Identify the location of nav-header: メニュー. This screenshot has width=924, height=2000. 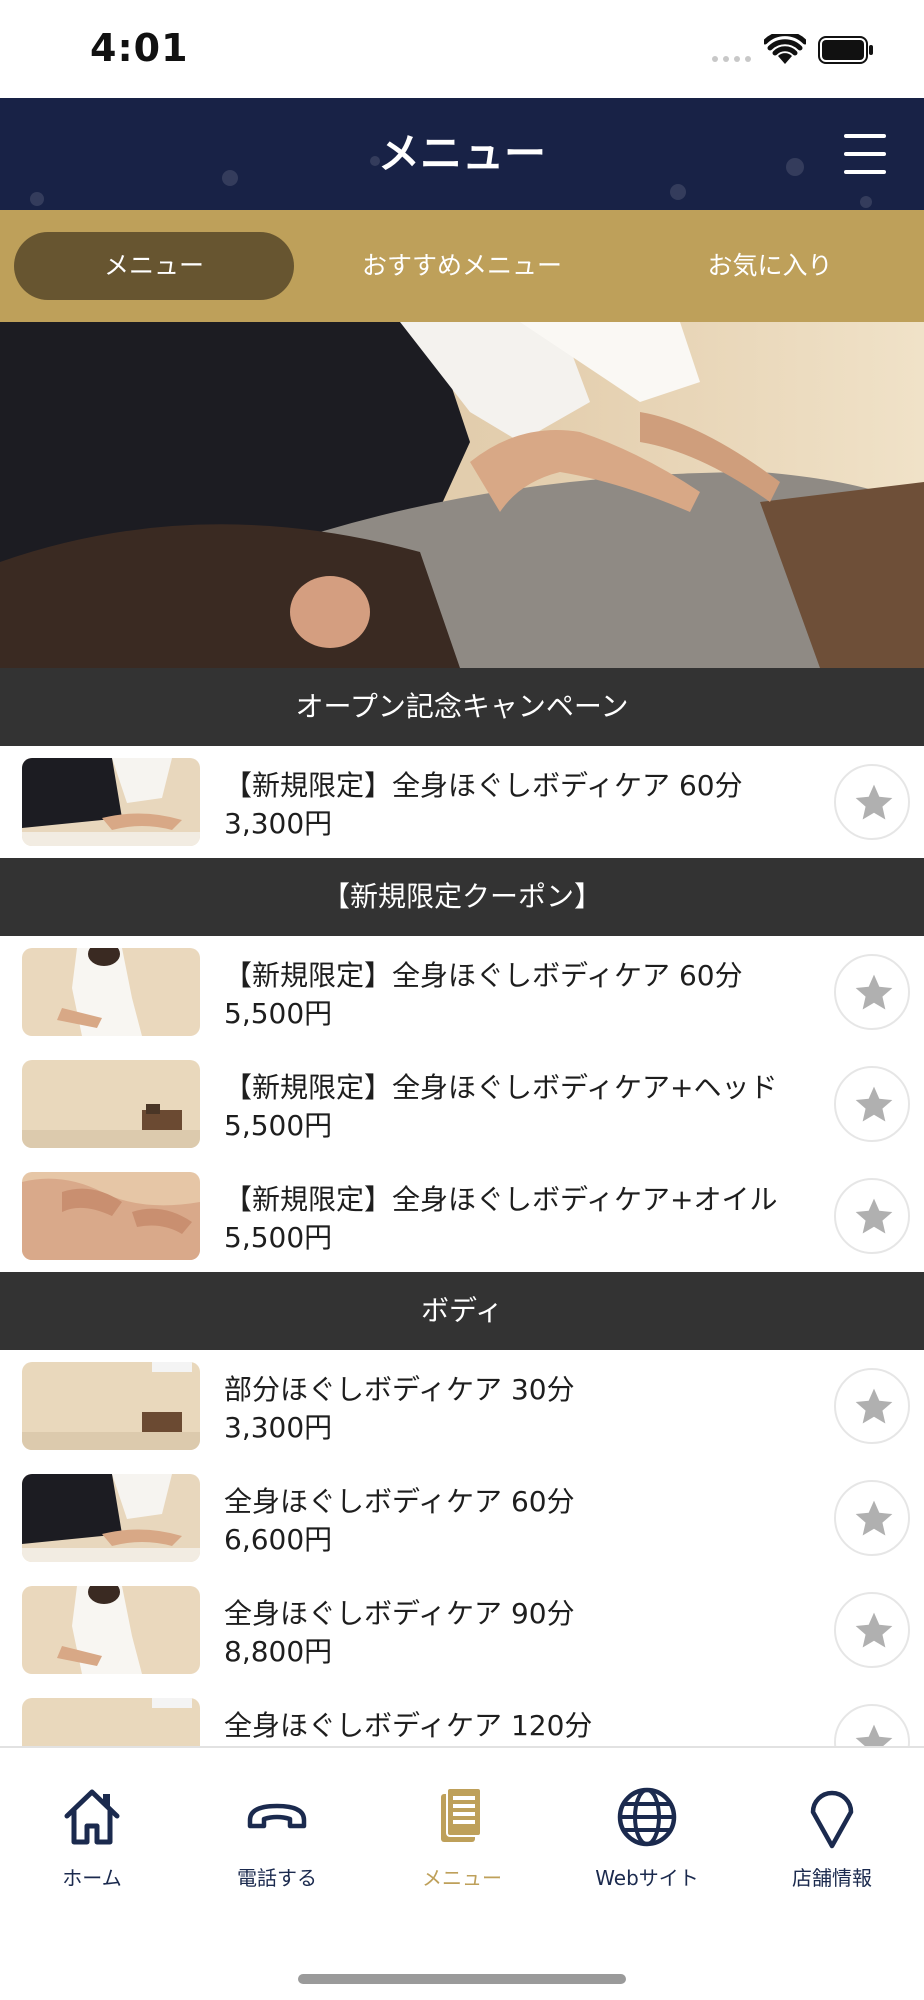
(462, 154).